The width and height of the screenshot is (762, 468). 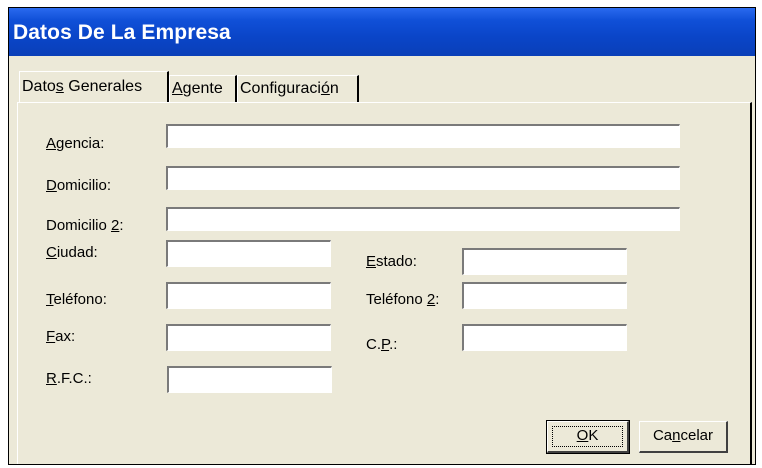 What do you see at coordinates (79, 225) in the screenshot?
I see `label-text: Domicilio` at bounding box center [79, 225].